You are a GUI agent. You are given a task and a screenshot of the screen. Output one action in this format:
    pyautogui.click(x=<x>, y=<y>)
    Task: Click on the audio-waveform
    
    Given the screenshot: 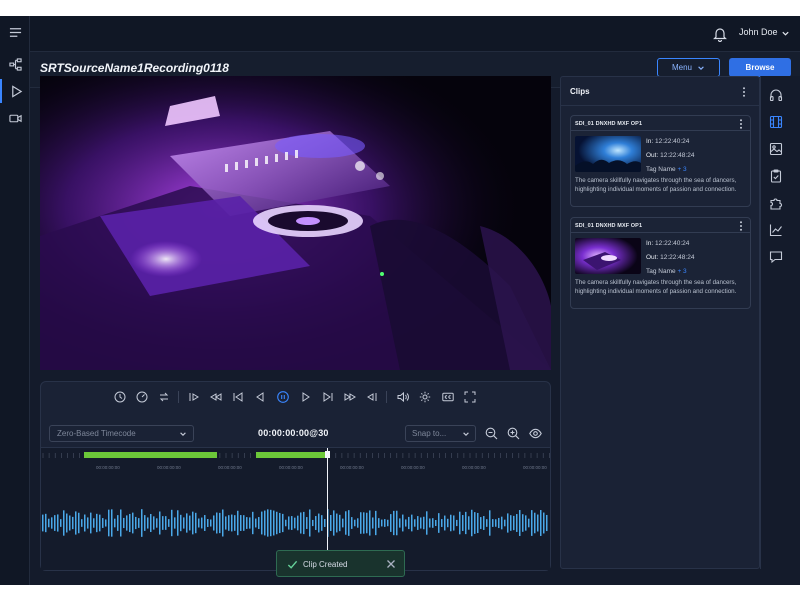 What is the action you would take?
    pyautogui.click(x=295, y=523)
    